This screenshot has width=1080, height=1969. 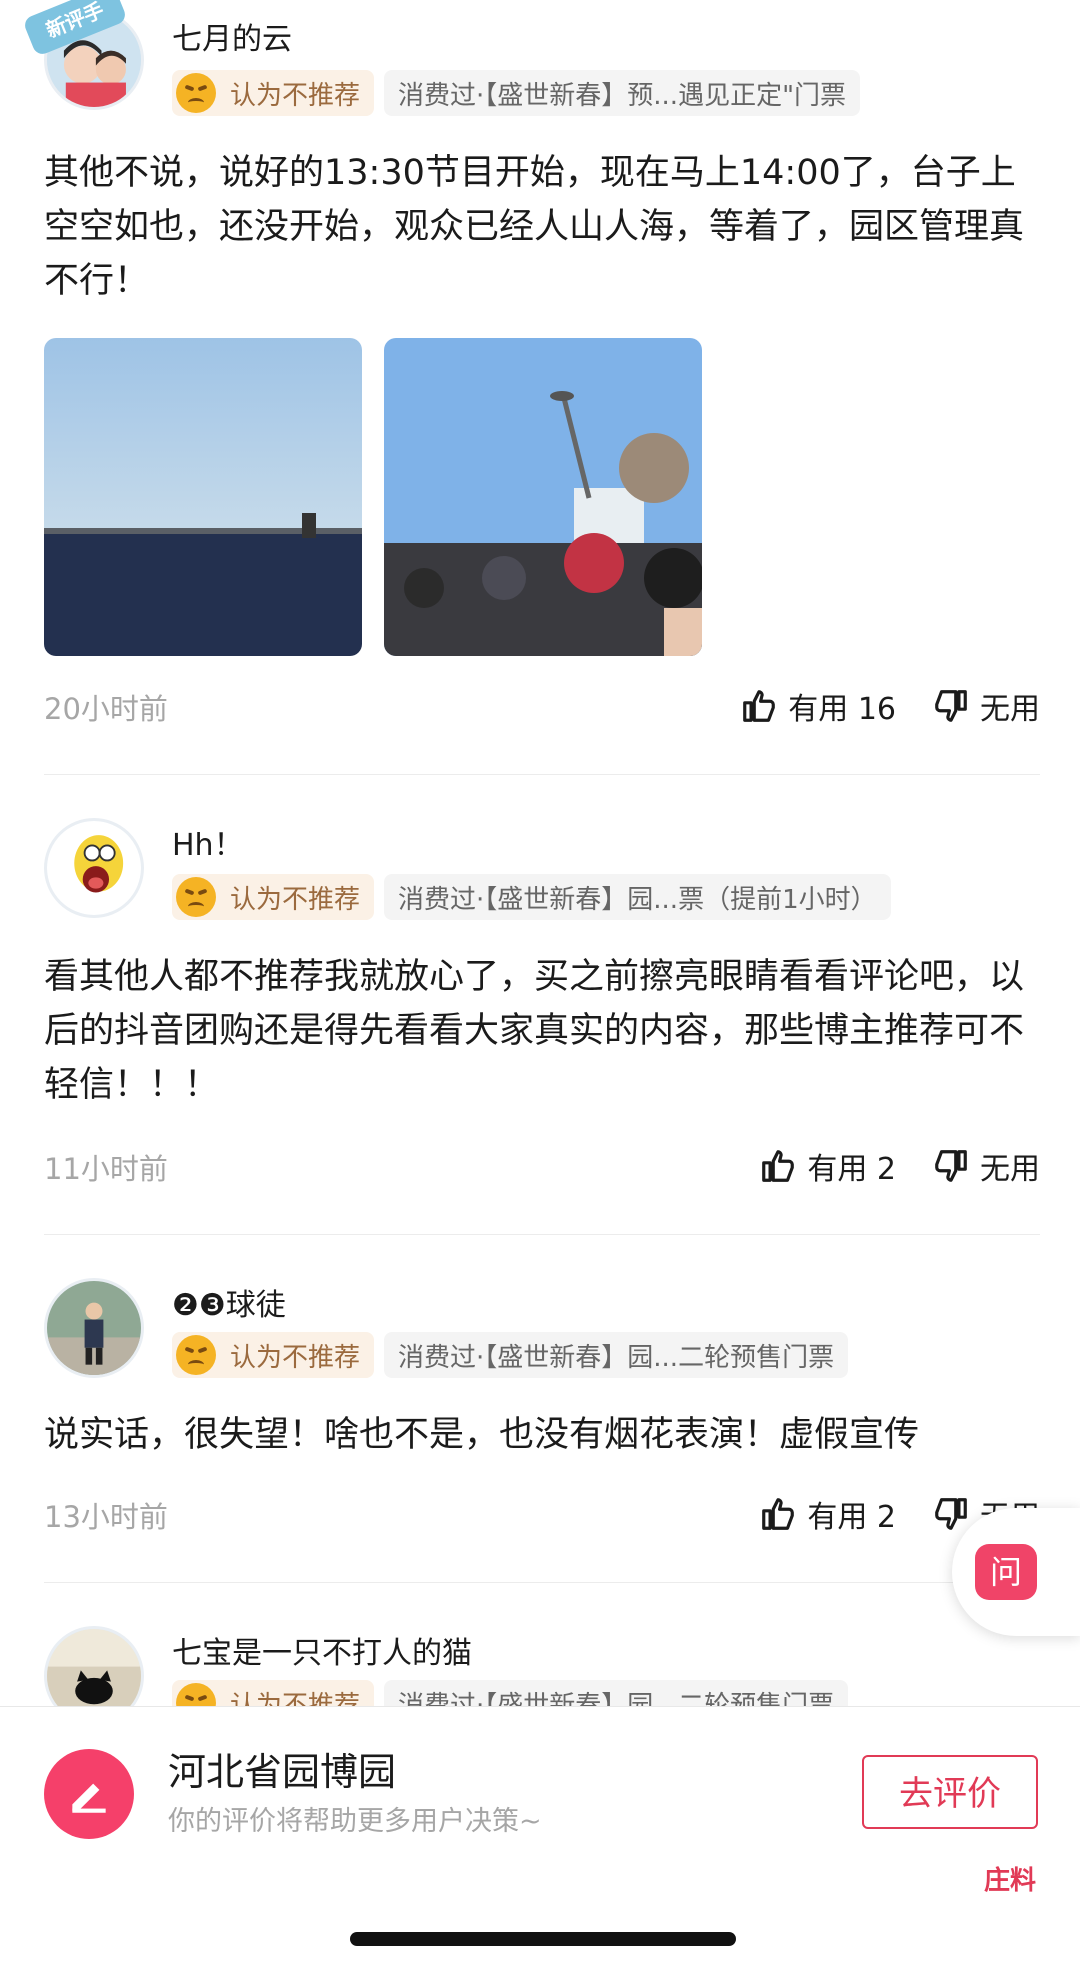 I want to click on home-indicator, so click(x=543, y=1939).